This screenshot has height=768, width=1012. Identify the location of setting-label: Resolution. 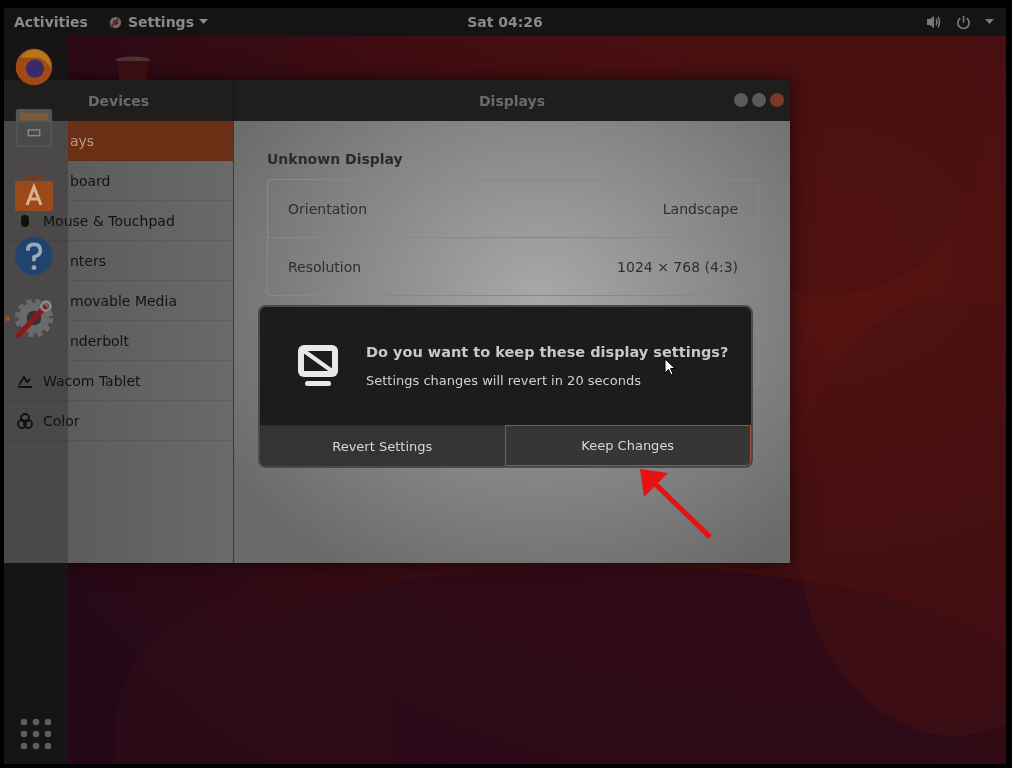
(325, 266).